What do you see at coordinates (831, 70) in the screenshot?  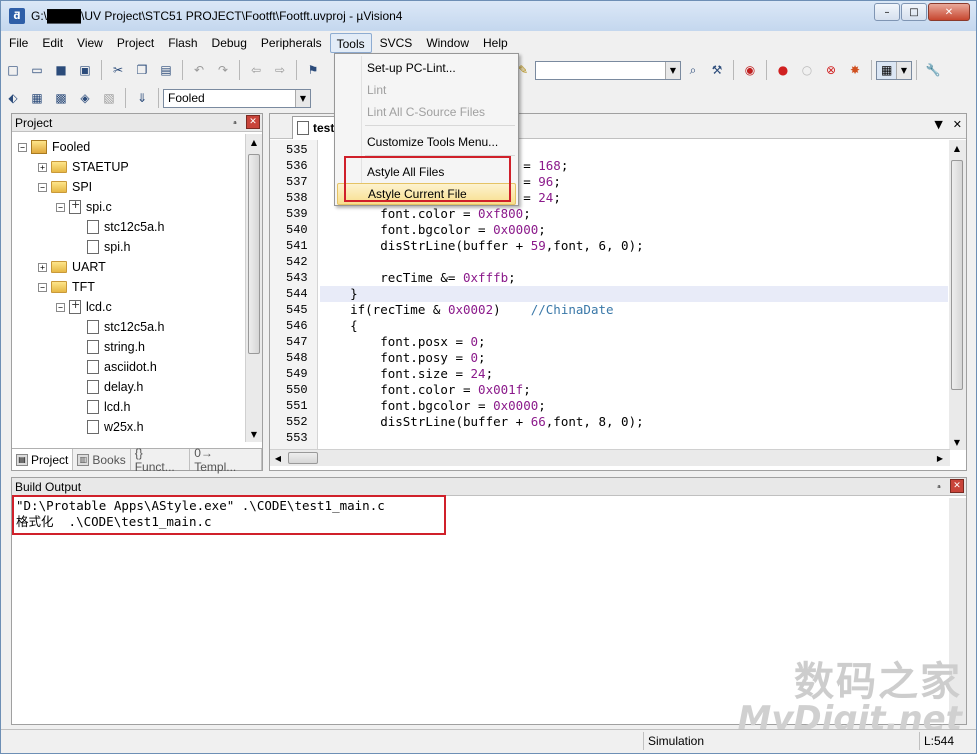 I see `breakpoint-kill-icon: ⊗` at bounding box center [831, 70].